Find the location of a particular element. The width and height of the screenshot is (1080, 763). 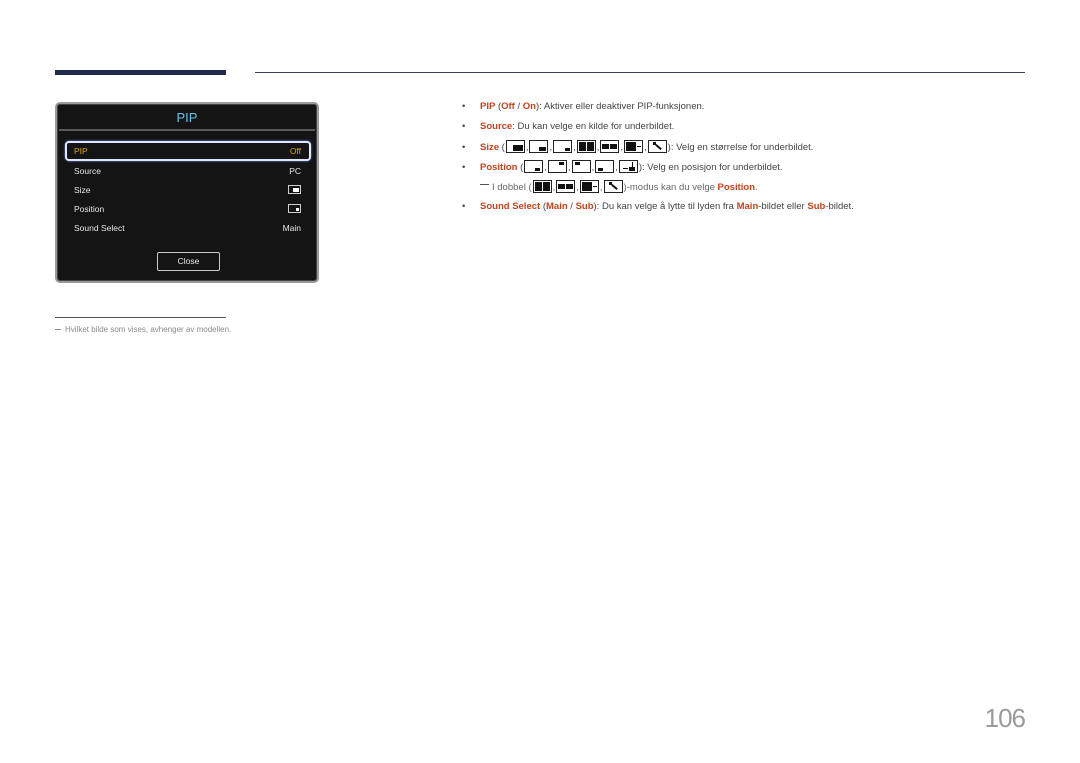

header-accent-bar is located at coordinates (140, 72).